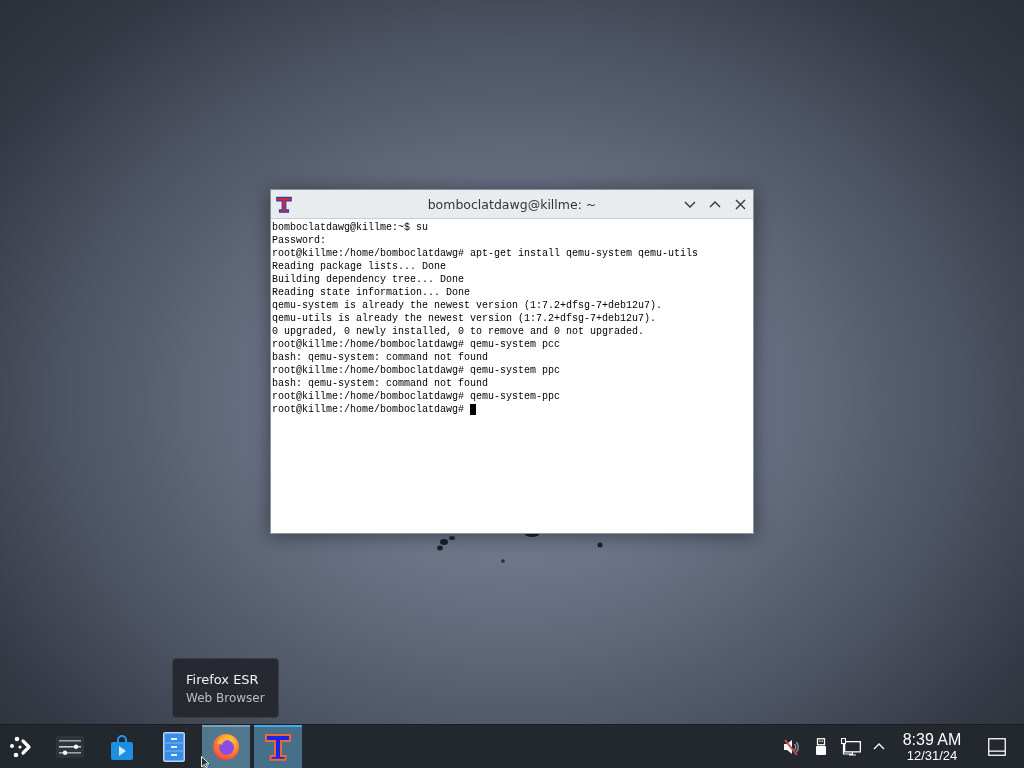 Image resolution: width=1024 pixels, height=768 pixels. I want to click on terminal-line: root@killme:/home/bomboclatdawg#, so click(368, 409).